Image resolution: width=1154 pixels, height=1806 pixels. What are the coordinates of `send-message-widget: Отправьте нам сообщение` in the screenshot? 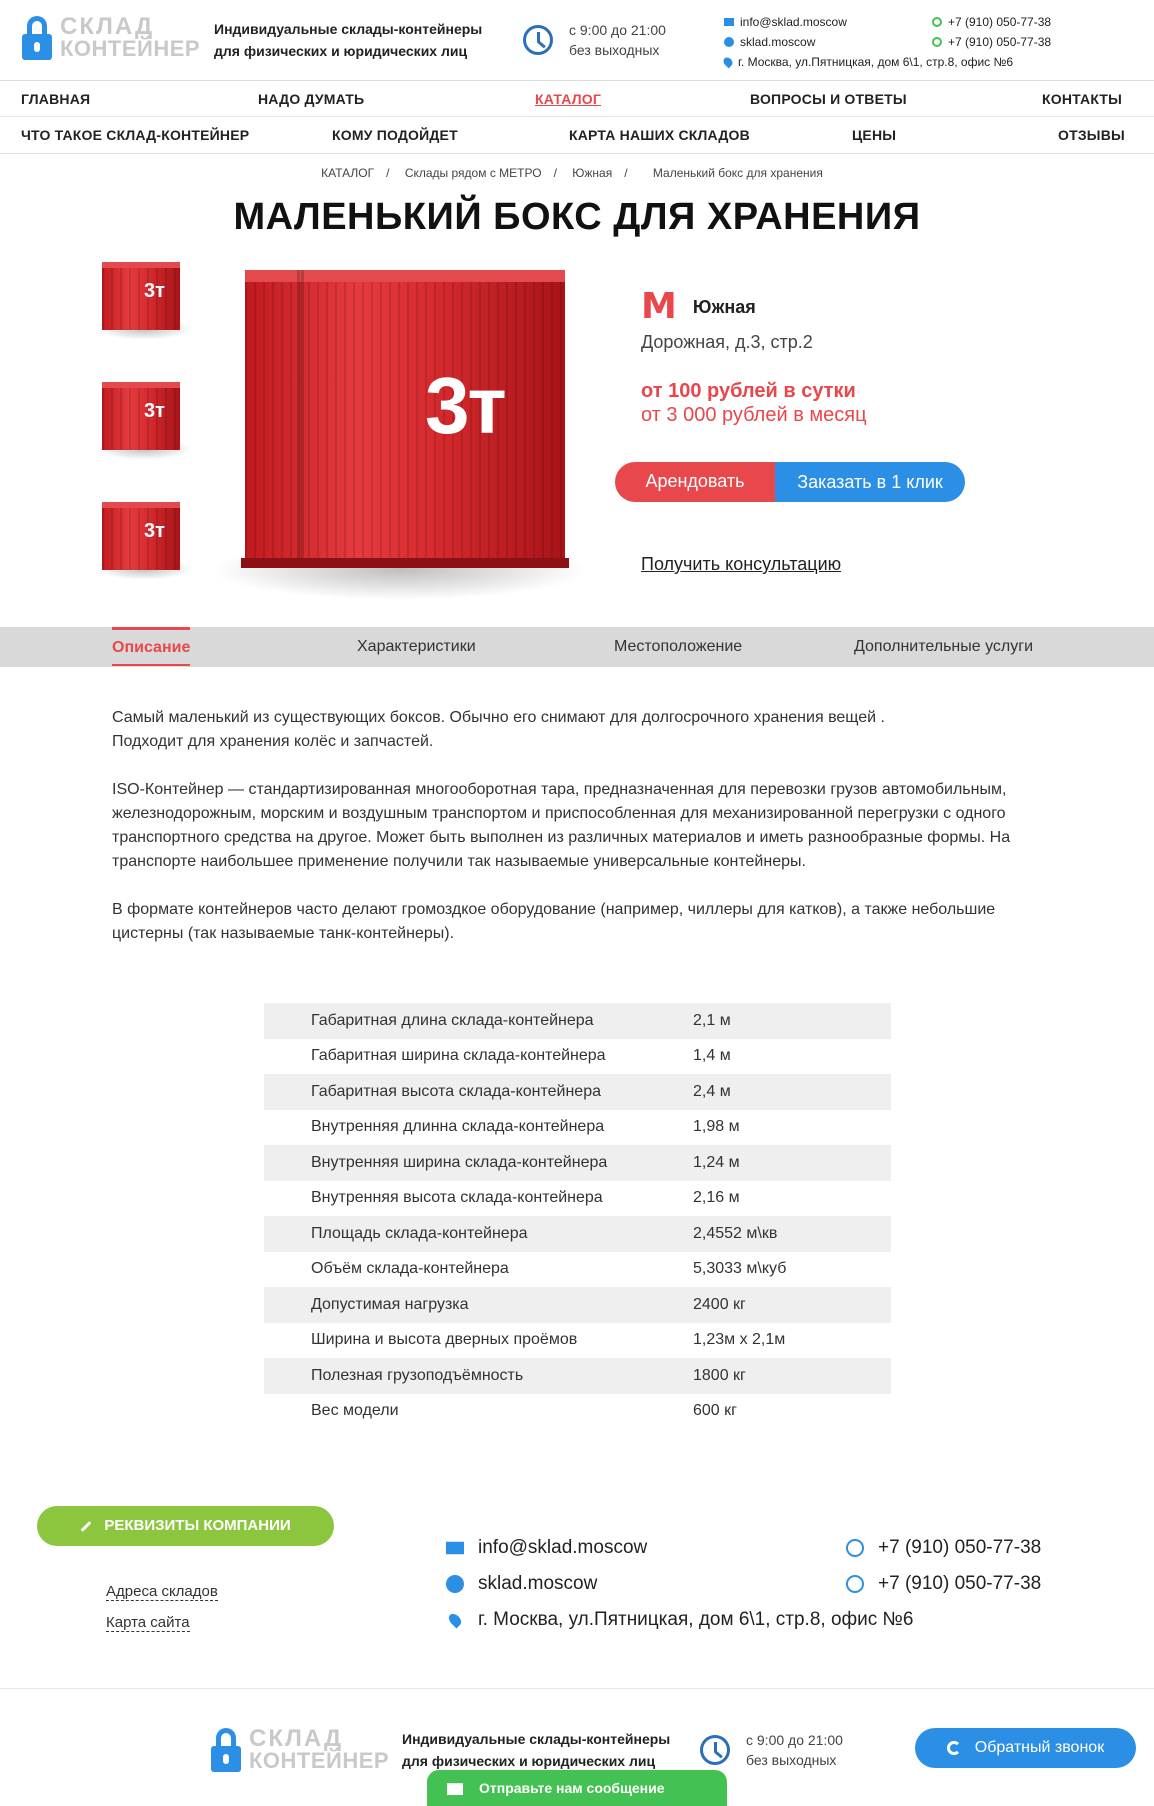 It's located at (577, 1788).